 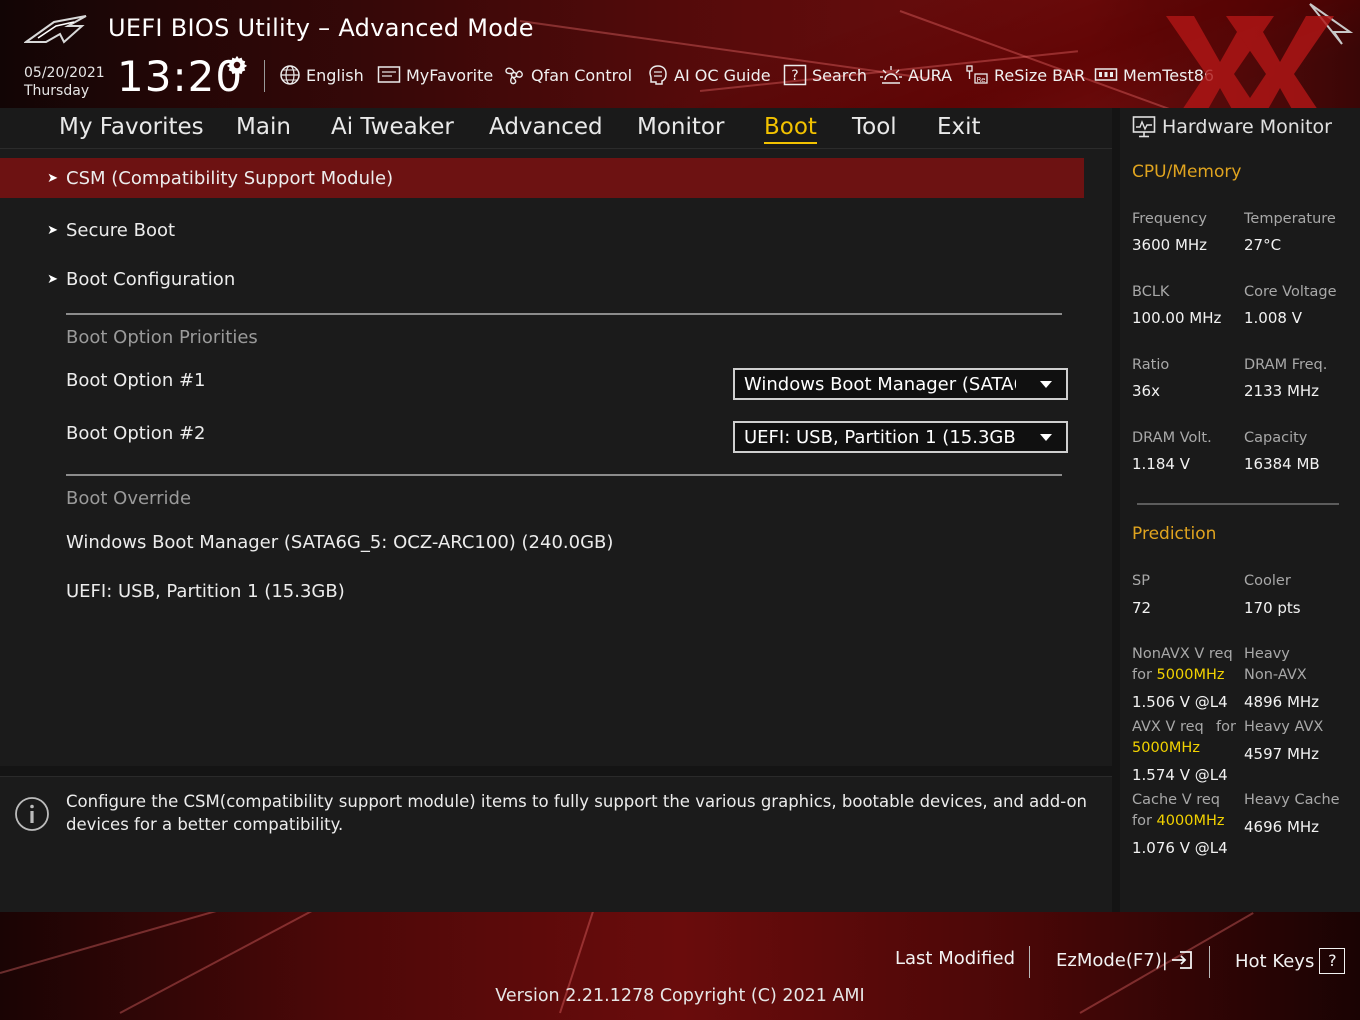 I want to click on core-voltage-value: 1.008 V, so click(x=1273, y=318).